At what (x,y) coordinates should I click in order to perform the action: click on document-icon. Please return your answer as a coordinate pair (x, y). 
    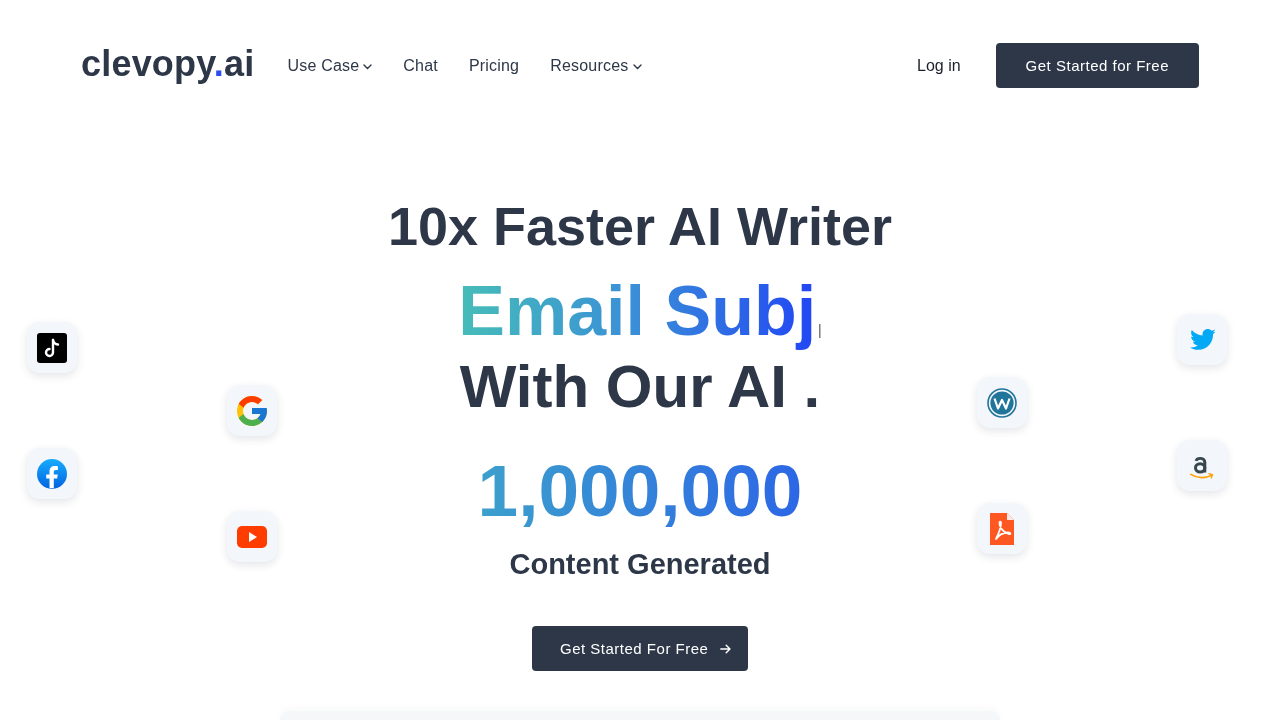
    Looking at the image, I should click on (1002, 528).